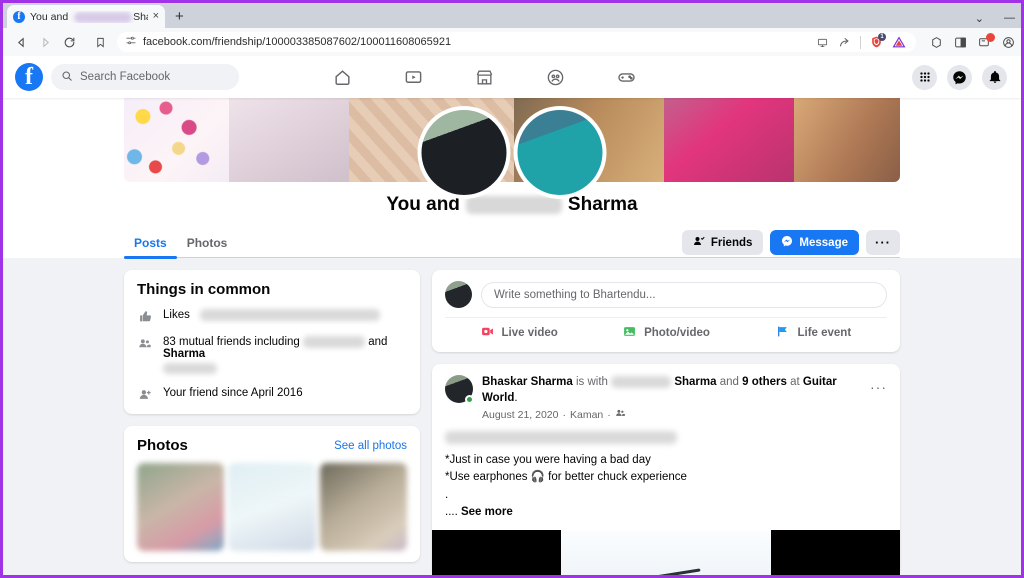 The image size is (1024, 578). Describe the element at coordinates (272, 355) in the screenshot. I see `common-row-mutual-friends: 83 mutual friends including and Sharma` at that location.